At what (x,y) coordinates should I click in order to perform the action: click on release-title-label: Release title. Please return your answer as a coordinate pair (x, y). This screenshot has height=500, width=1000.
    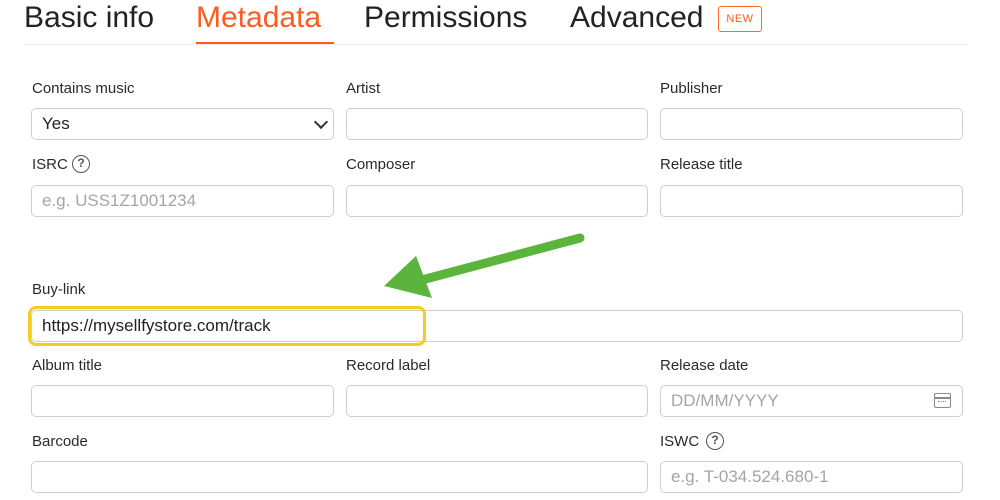
    Looking at the image, I should click on (701, 164).